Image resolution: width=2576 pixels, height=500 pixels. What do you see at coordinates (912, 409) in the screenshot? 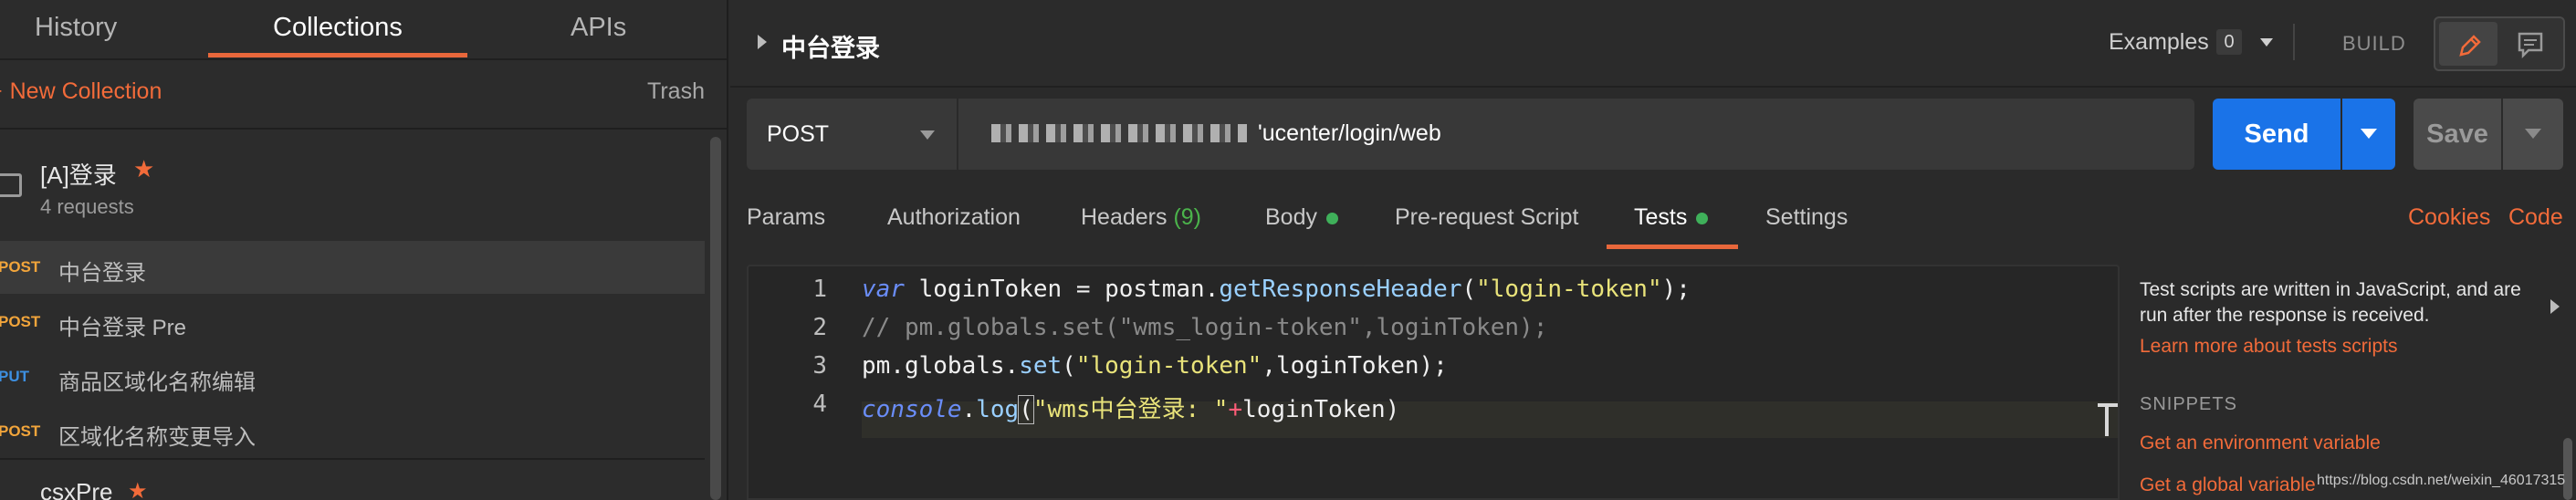
I see `code-token: console` at bounding box center [912, 409].